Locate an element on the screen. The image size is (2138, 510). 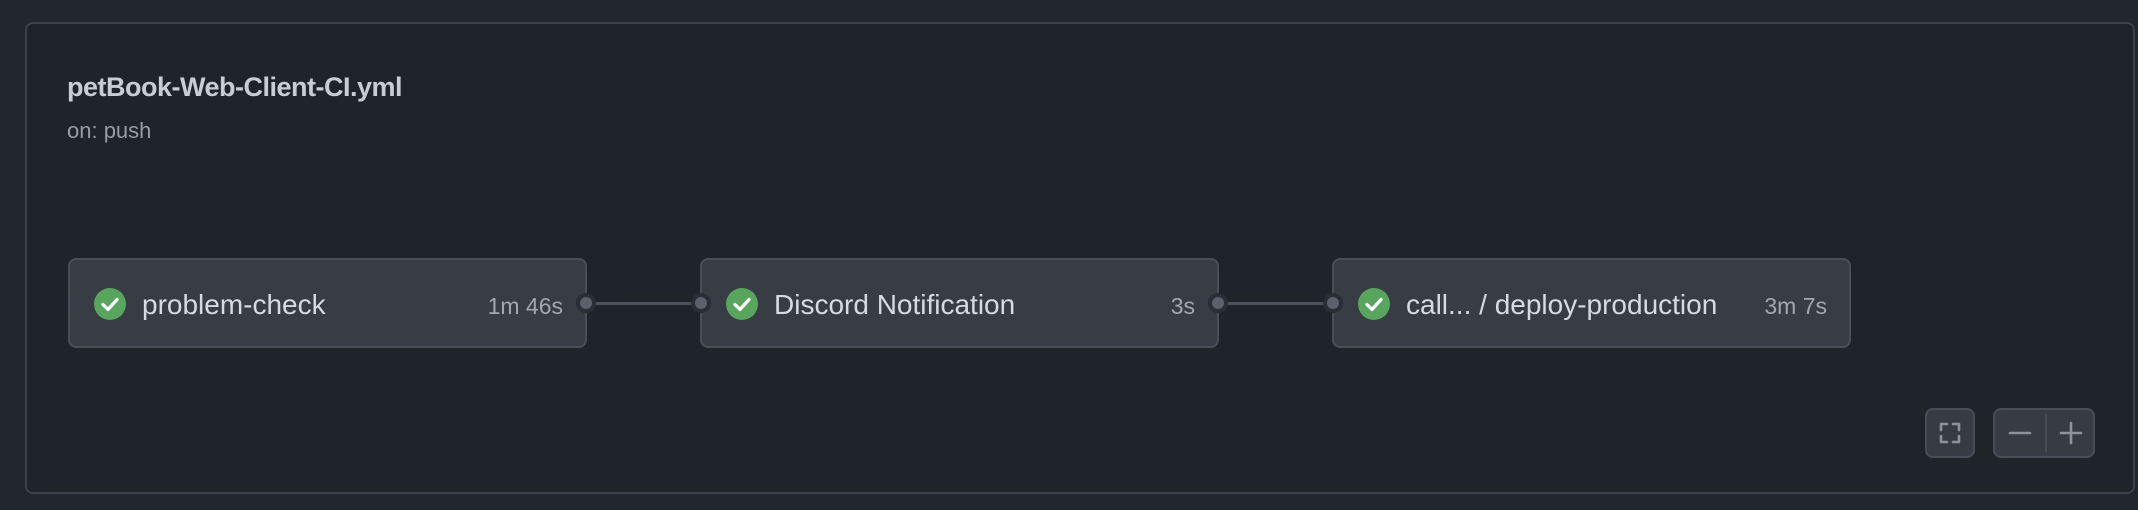
zoom-in-button is located at coordinates (2071, 433).